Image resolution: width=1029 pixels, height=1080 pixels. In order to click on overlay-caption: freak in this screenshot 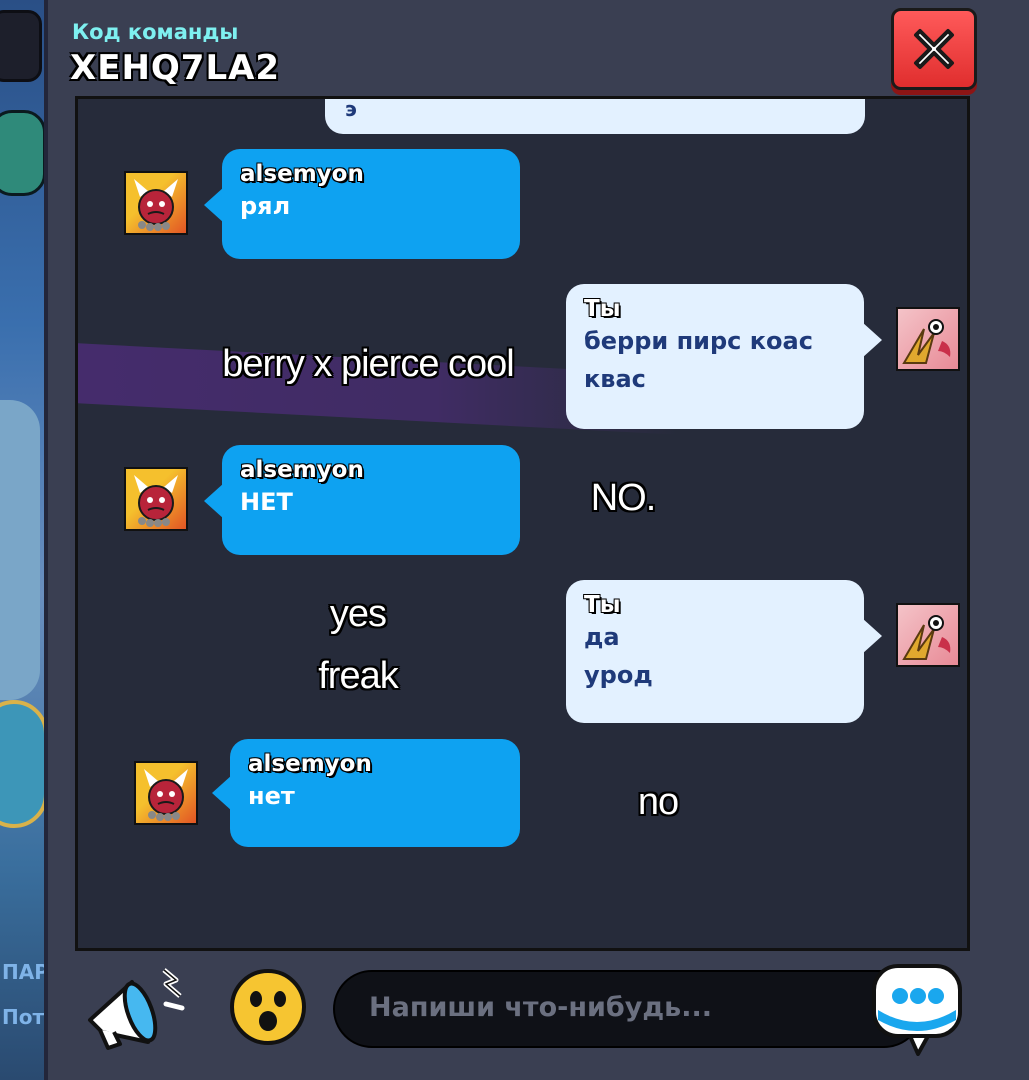, I will do `click(358, 676)`.